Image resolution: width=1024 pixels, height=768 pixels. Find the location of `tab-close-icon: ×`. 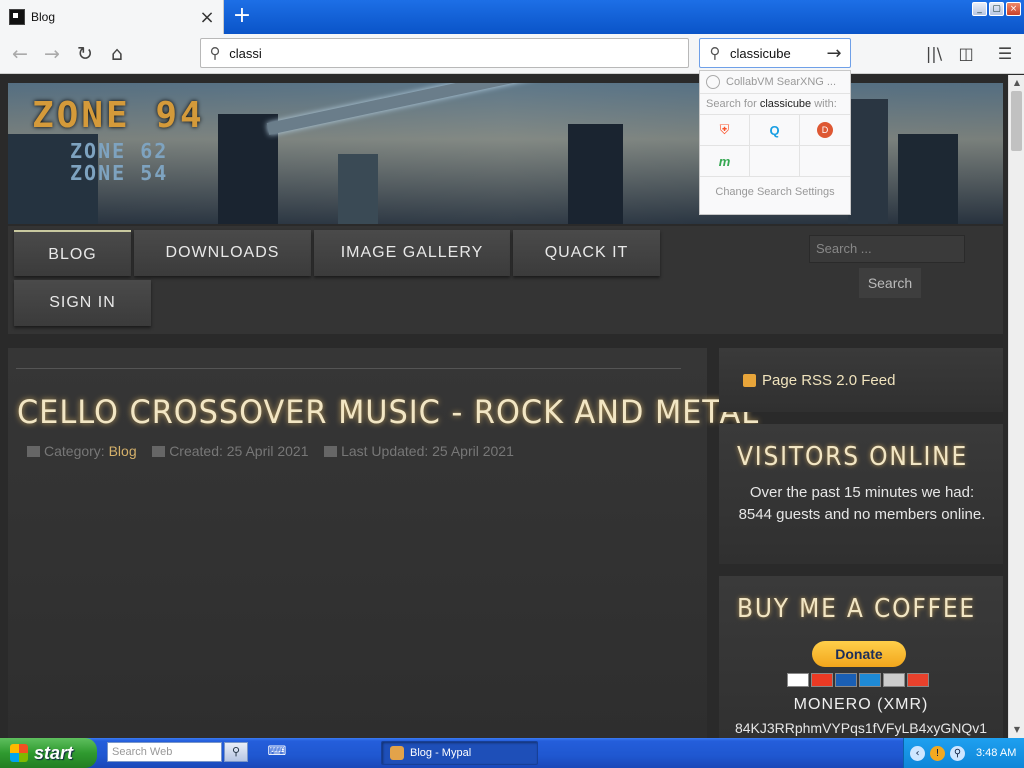

tab-close-icon: × is located at coordinates (207, 17).